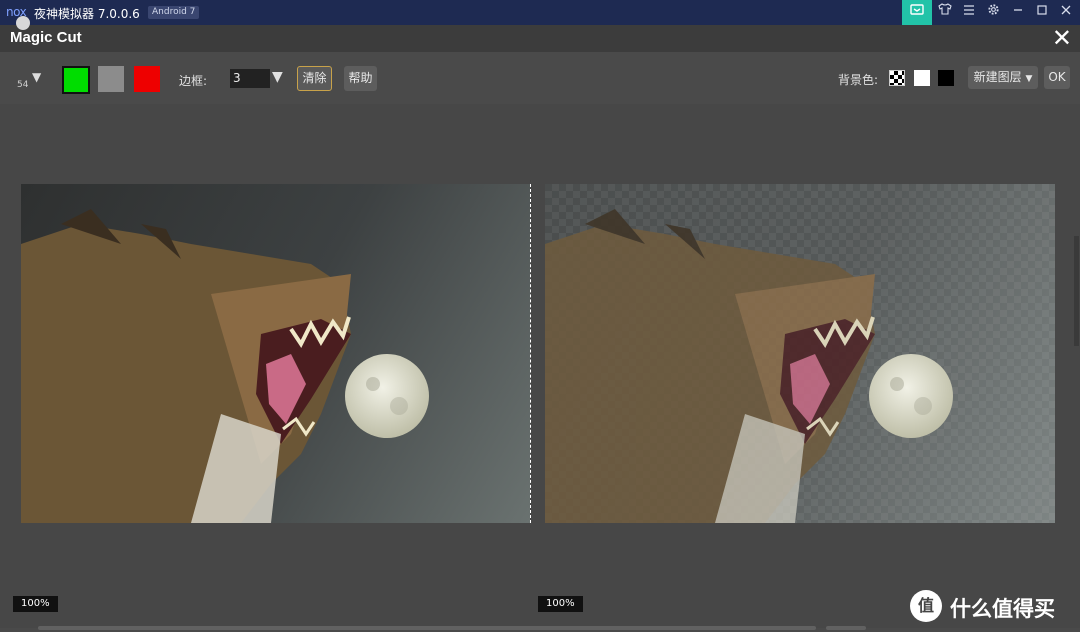 Image resolution: width=1080 pixels, height=632 pixels. I want to click on chevron-down-icon: ▼, so click(1029, 79).